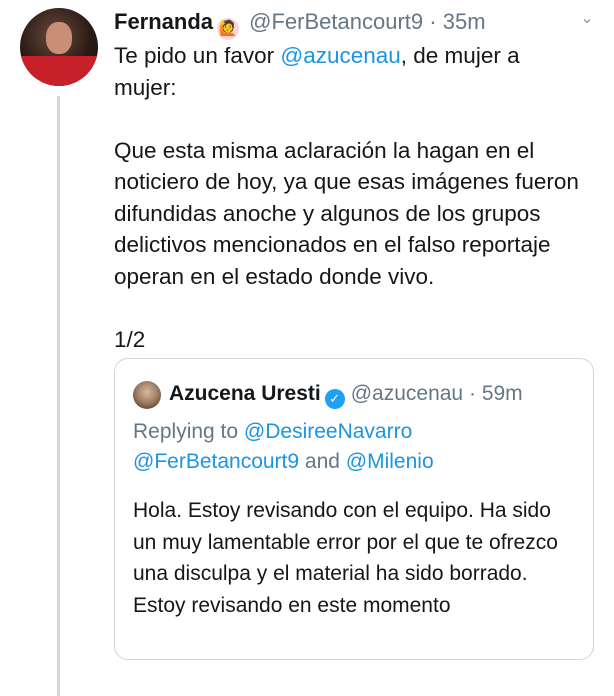 The image size is (614, 696). I want to click on quoted-tweet-header: Azucena Uresti ✓ @azucenau · 59m, so click(346, 394).